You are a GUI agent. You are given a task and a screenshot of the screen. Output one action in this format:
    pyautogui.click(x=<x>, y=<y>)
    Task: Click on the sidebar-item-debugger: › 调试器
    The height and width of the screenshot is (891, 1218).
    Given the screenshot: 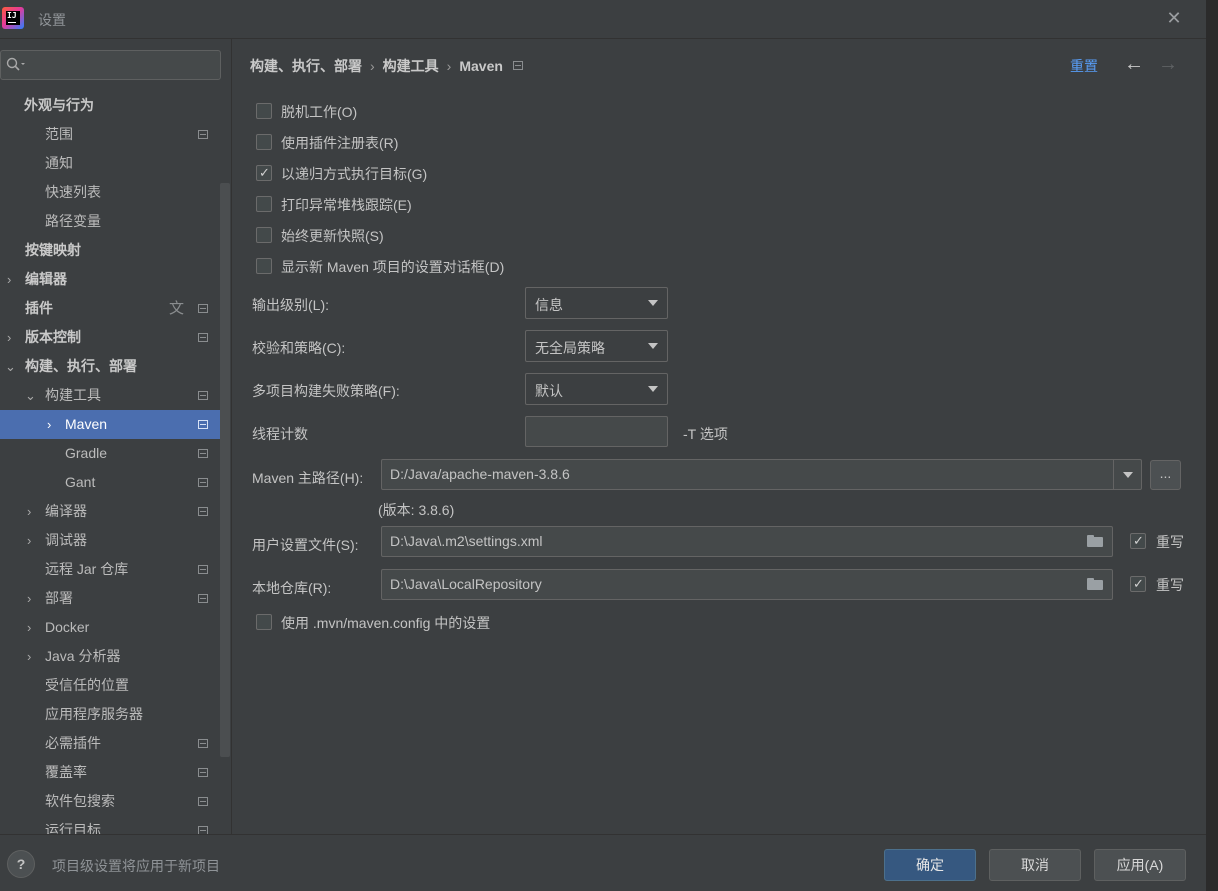 What is the action you would take?
    pyautogui.click(x=110, y=540)
    